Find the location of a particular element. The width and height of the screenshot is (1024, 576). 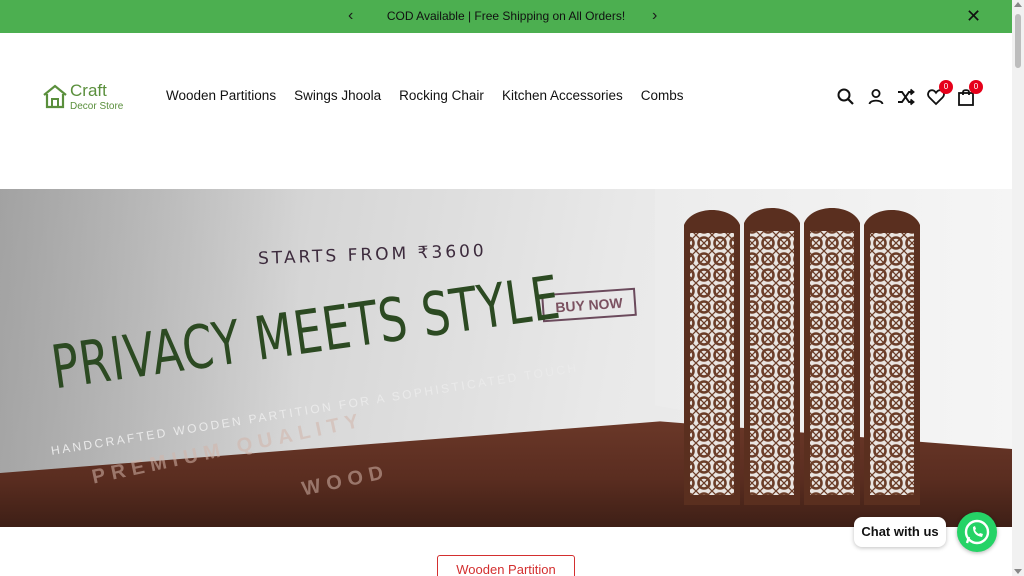

logo-text-decor-store: Decor Store is located at coordinates (97, 106).